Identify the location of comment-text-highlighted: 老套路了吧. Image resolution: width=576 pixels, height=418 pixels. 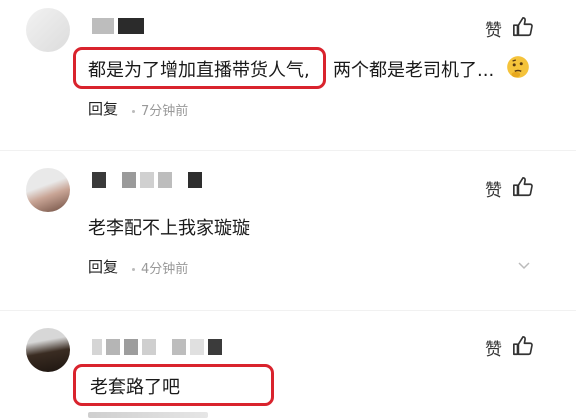
(135, 387).